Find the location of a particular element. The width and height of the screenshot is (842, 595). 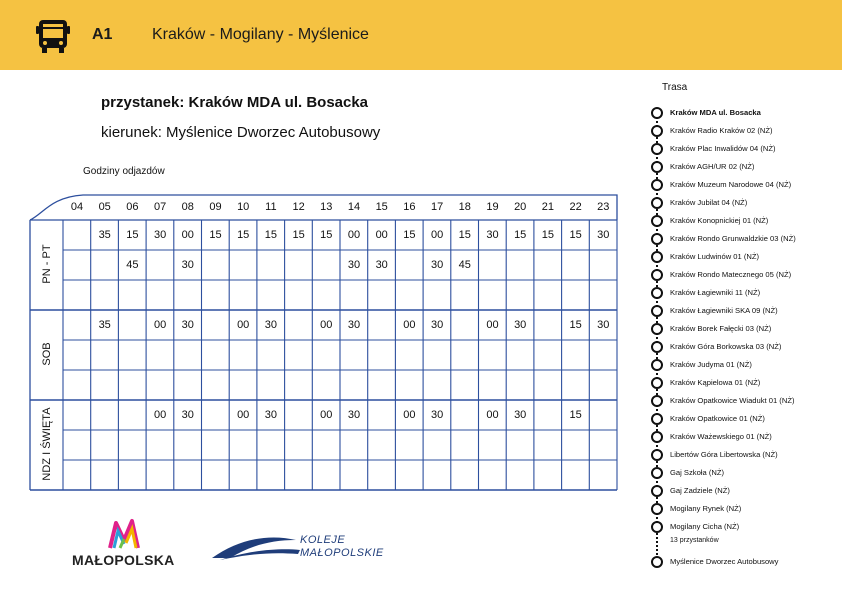

hour-label: 08 is located at coordinates (187, 207).